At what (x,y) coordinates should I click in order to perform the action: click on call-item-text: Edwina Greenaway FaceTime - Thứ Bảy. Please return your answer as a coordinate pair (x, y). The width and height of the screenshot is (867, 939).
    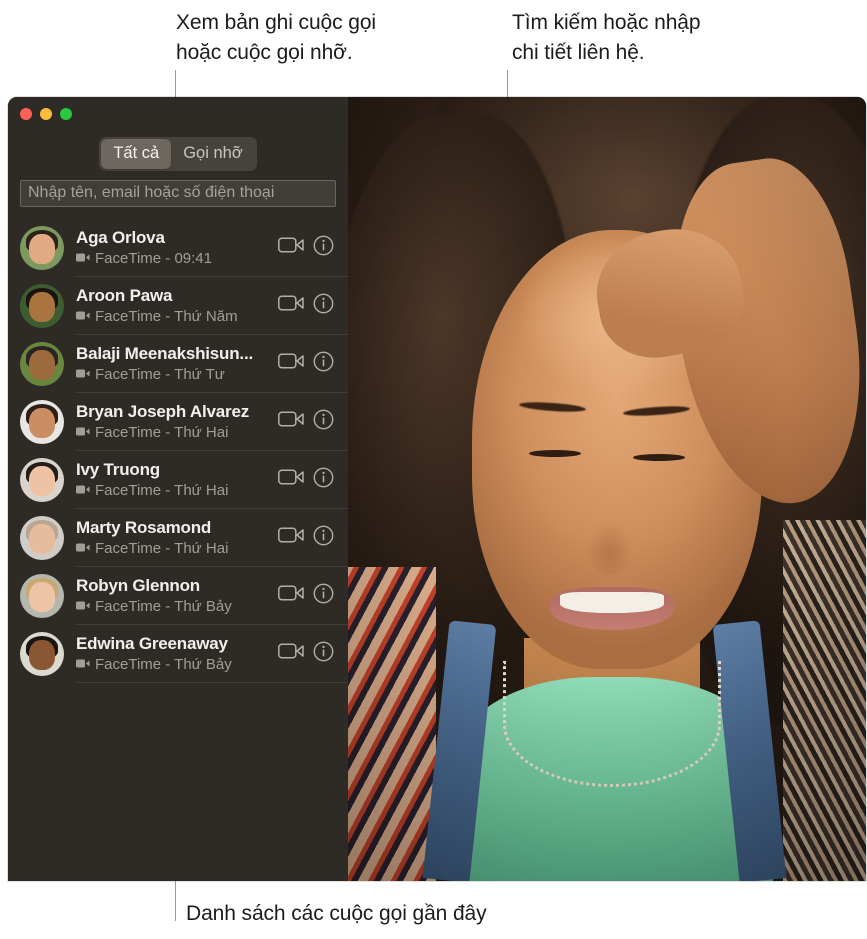
    Looking at the image, I should click on (171, 654).